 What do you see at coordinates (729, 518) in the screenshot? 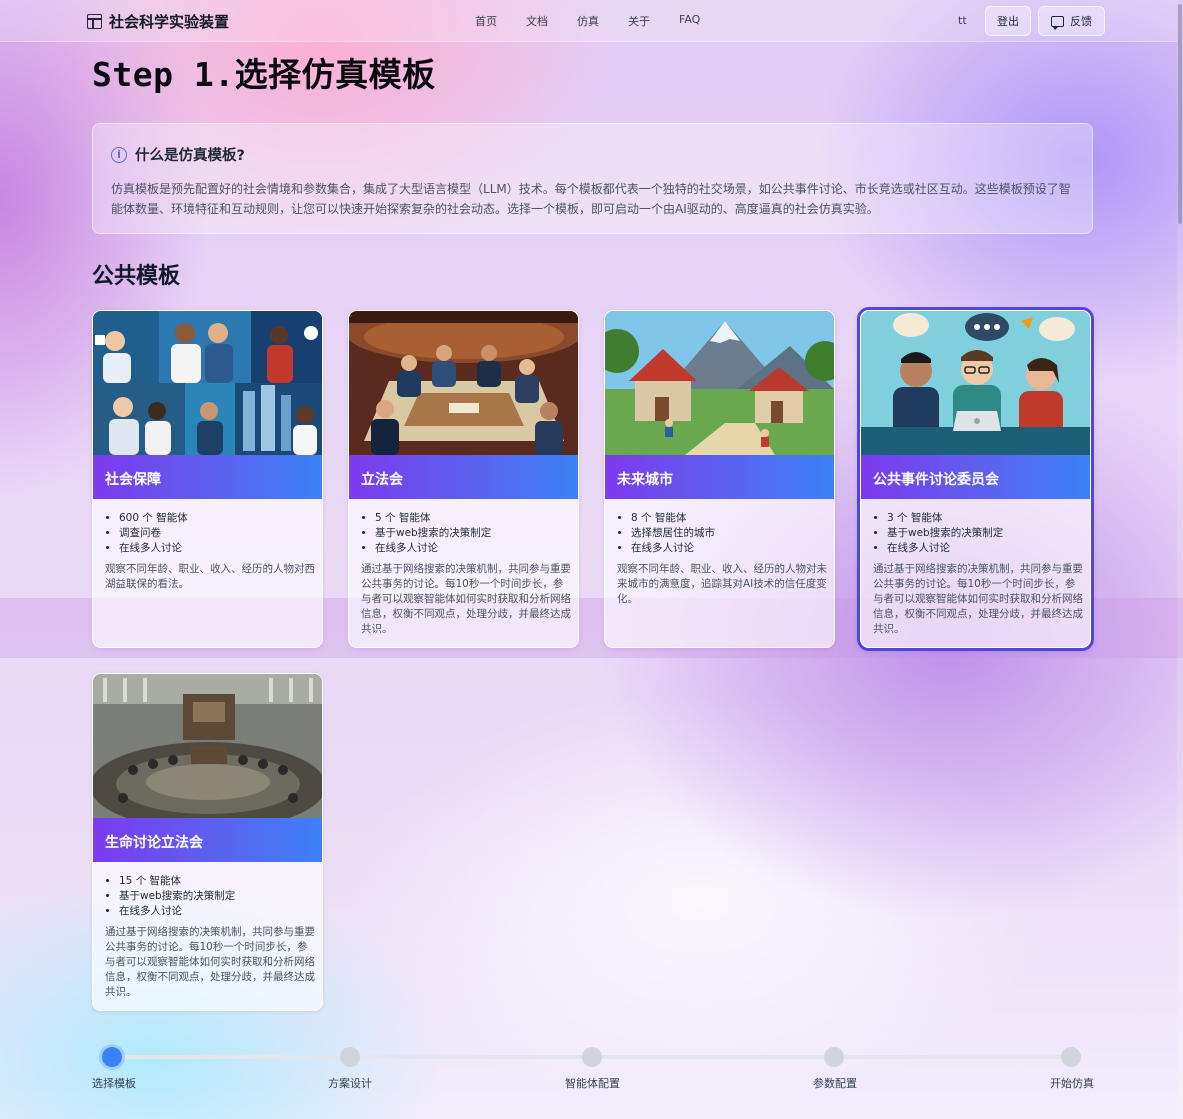
I see `feature-item: 8 个 智能体` at bounding box center [729, 518].